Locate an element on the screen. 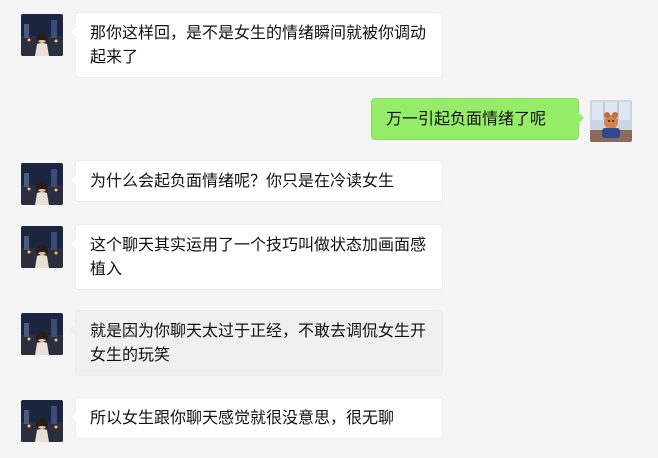 The height and width of the screenshot is (458, 658). message-bubble: 就是因为你聊天太过于正经，不敢去调侃女生开女生的玩笑 is located at coordinates (256, 343).